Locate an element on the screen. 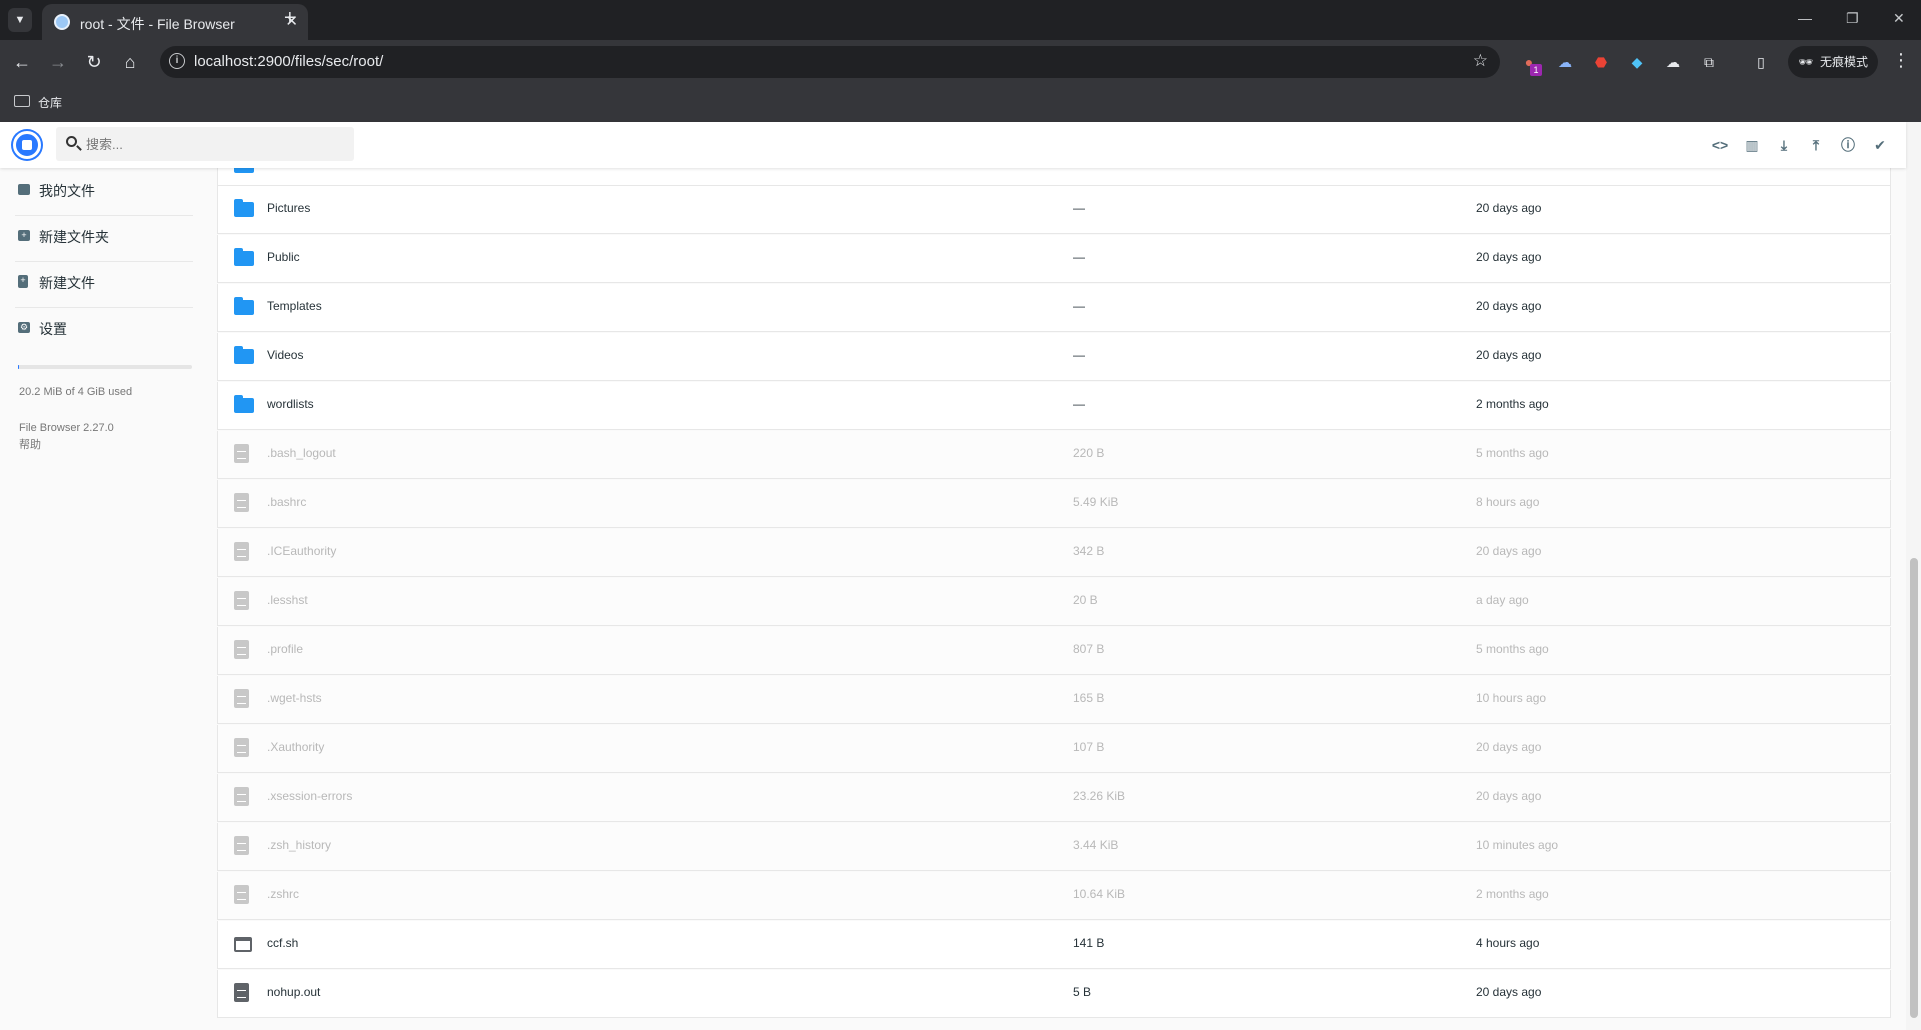 The image size is (1921, 1030). file-modified: 5 months ago is located at coordinates (1512, 649).